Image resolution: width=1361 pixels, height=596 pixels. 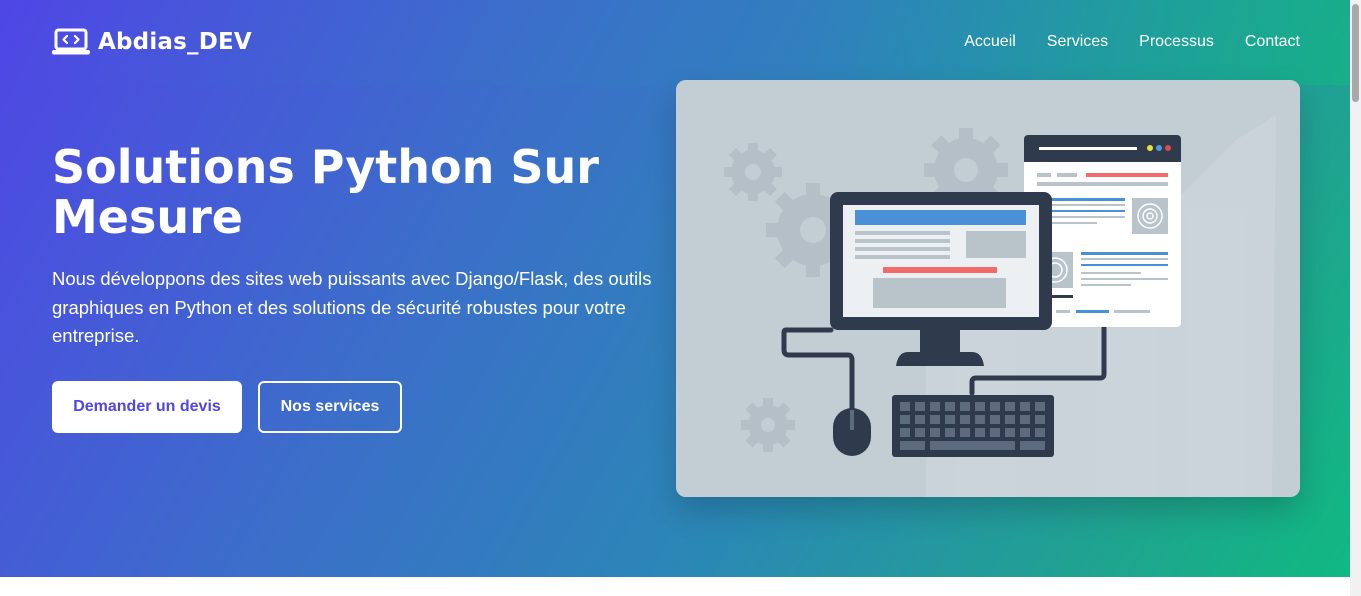 I want to click on scrollbar-thumb, so click(x=1355, y=53).